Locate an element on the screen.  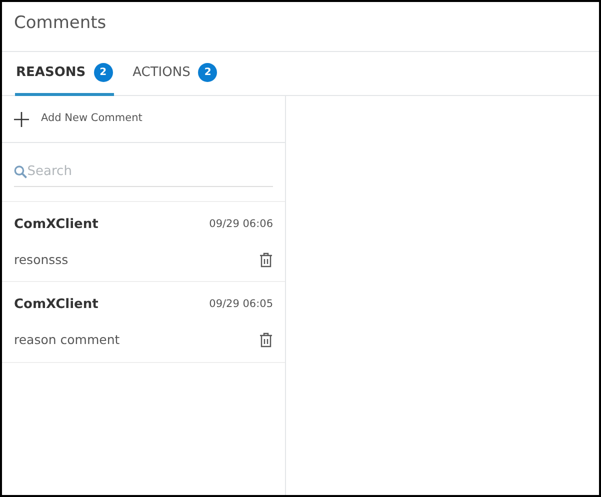
tab: ACTIONS 2 is located at coordinates (175, 74).